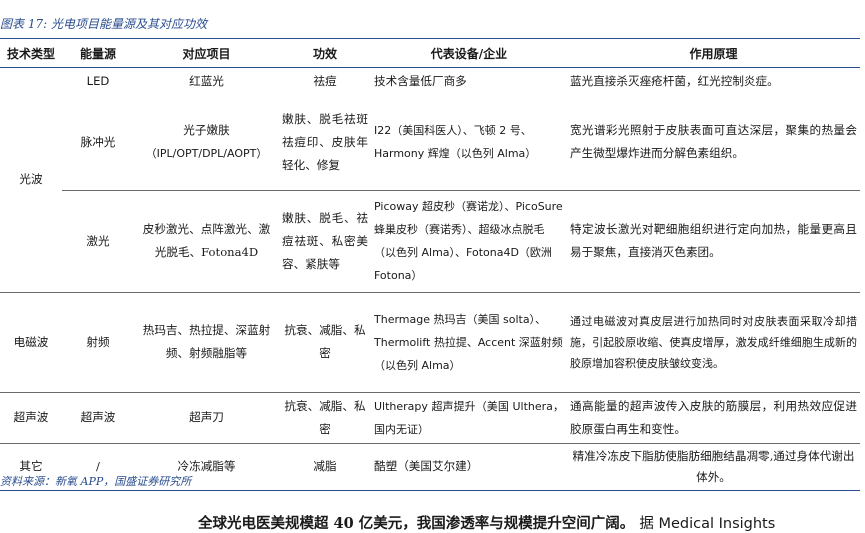 This screenshot has width=865, height=533. Describe the element at coordinates (96, 481) in the screenshot. I see `source-note: 资料来源：新氧 APP，国盛证券研究所` at that location.